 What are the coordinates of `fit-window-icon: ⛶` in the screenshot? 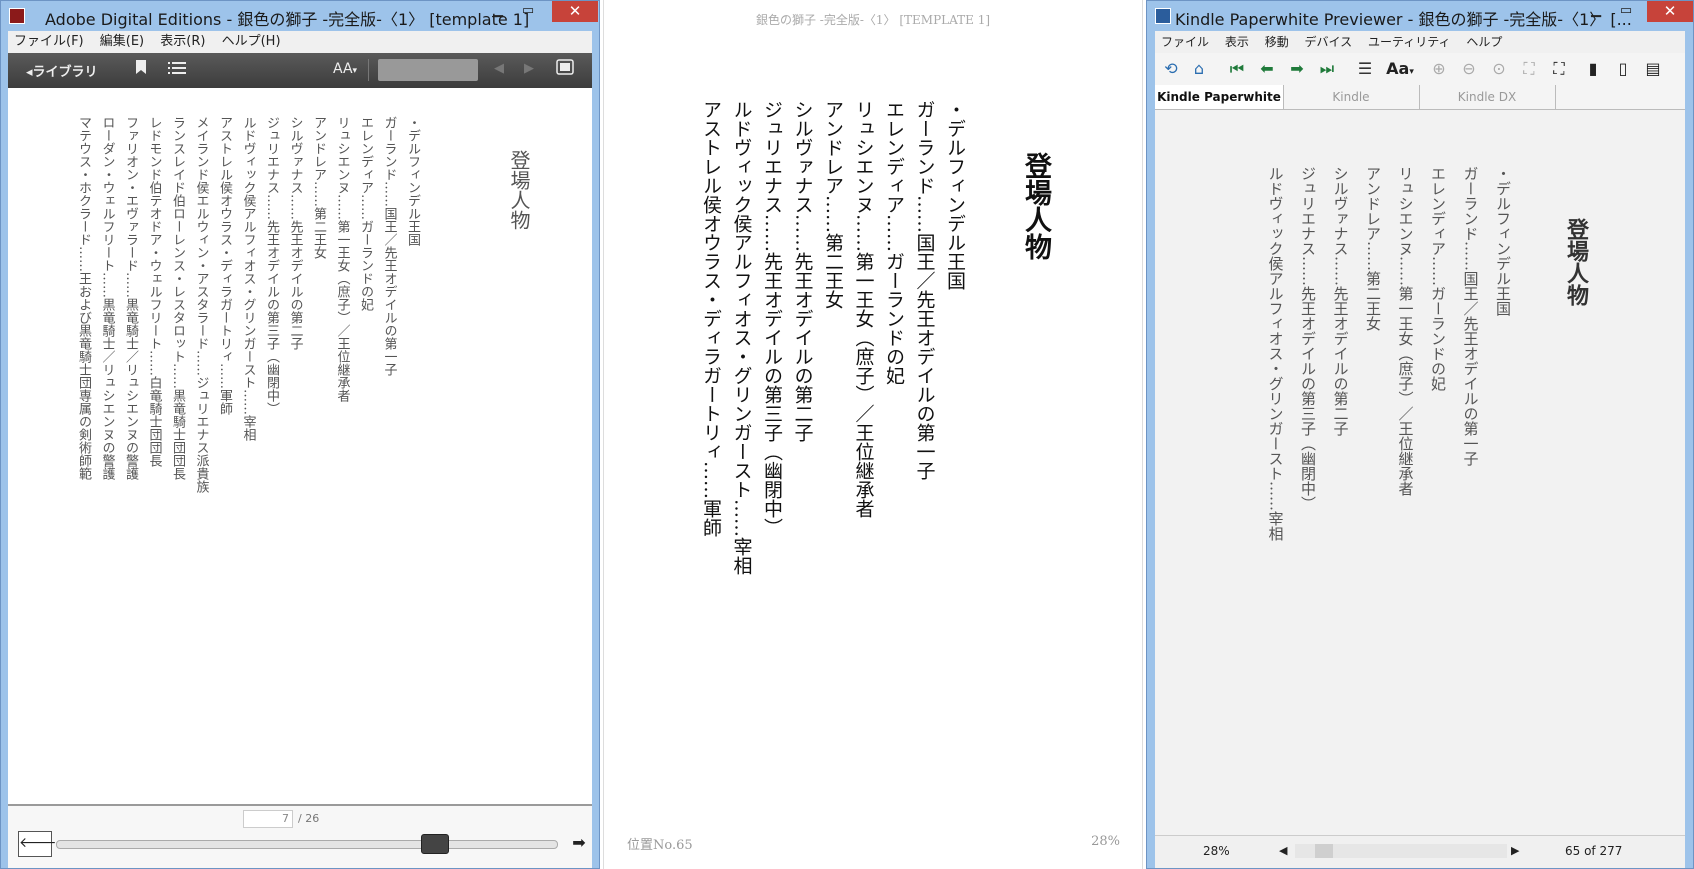 It's located at (1559, 69).